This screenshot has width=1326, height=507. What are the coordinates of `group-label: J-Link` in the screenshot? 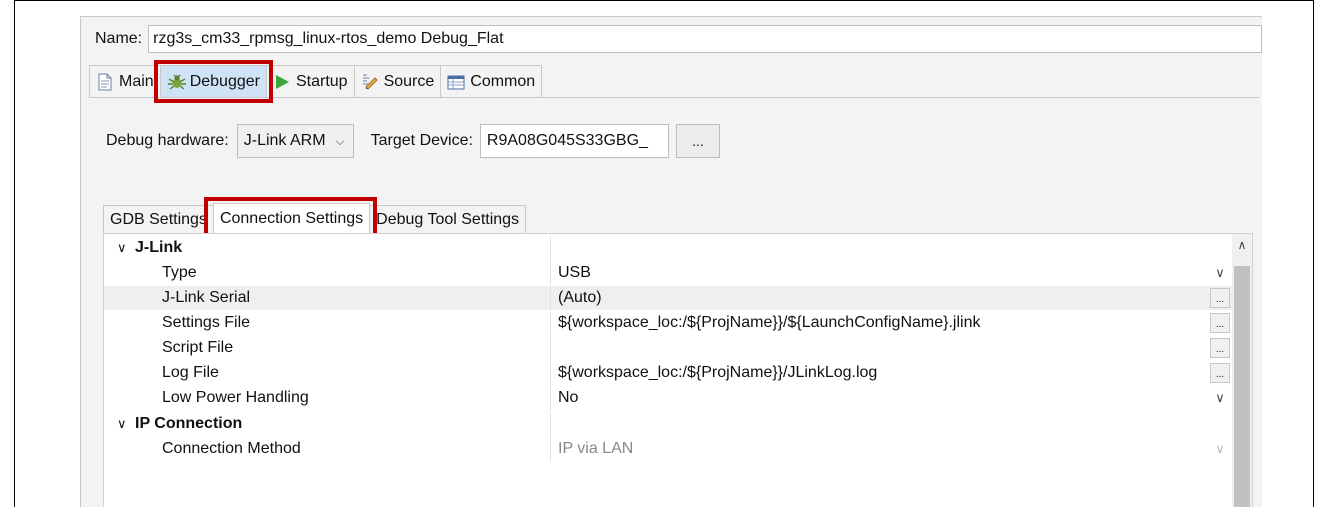 It's located at (159, 247).